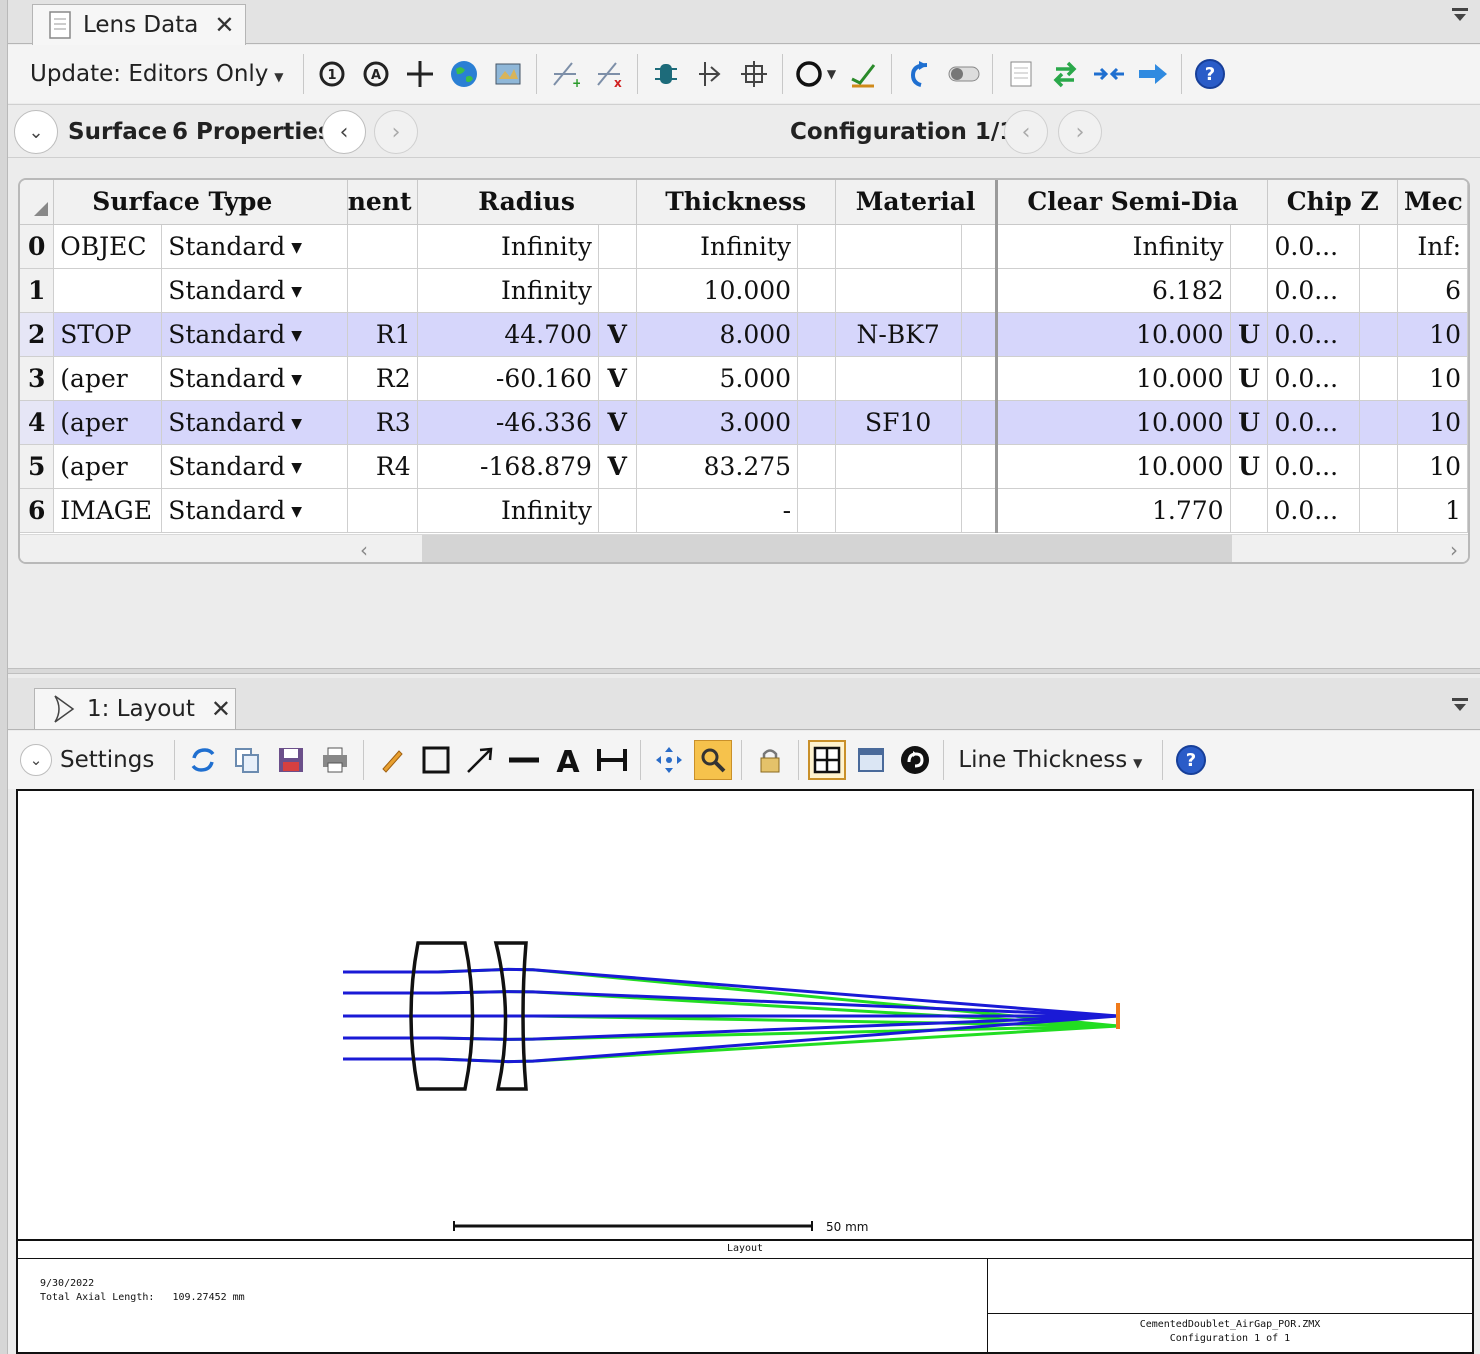  What do you see at coordinates (1432, 510) in the screenshot?
I see `mech-semi-dia-cell: 1` at bounding box center [1432, 510].